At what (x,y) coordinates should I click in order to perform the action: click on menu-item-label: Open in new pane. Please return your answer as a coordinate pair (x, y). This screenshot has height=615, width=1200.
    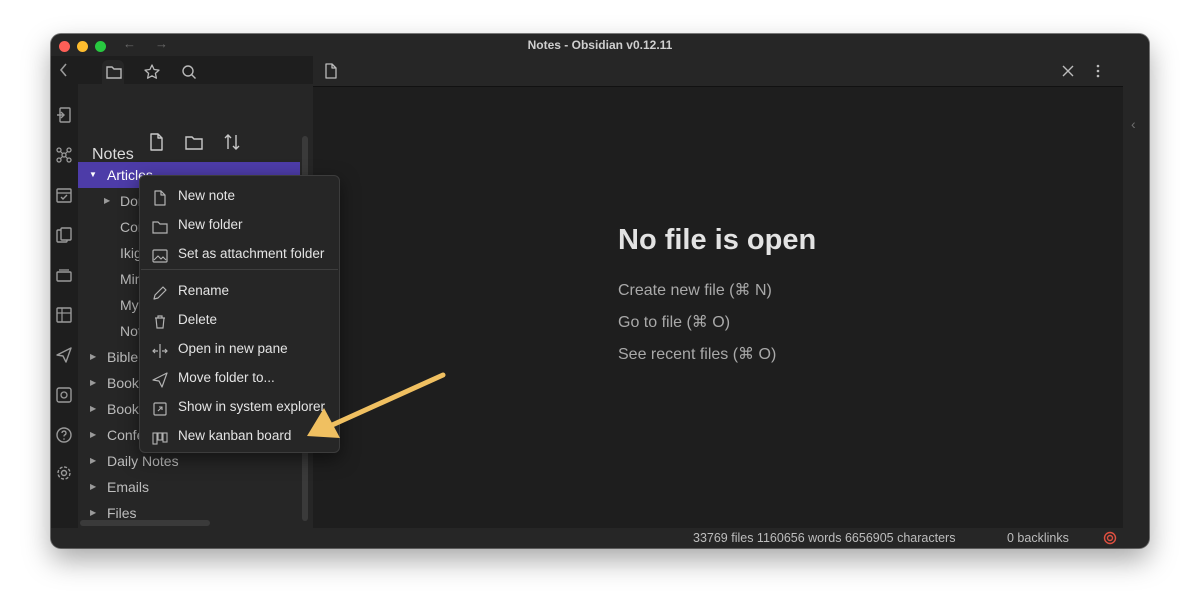
    Looking at the image, I should click on (233, 348).